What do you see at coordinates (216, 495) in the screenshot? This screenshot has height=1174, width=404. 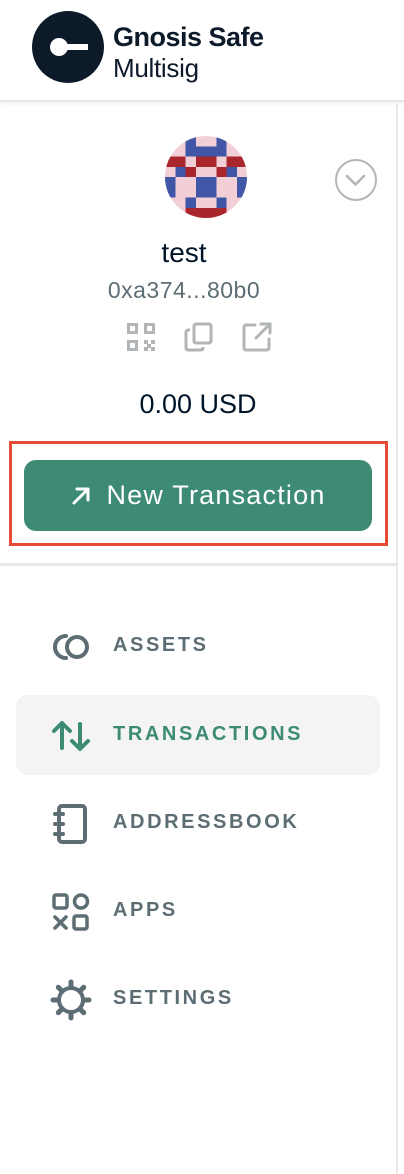 I see `new-transaction-label: New Transaction` at bounding box center [216, 495].